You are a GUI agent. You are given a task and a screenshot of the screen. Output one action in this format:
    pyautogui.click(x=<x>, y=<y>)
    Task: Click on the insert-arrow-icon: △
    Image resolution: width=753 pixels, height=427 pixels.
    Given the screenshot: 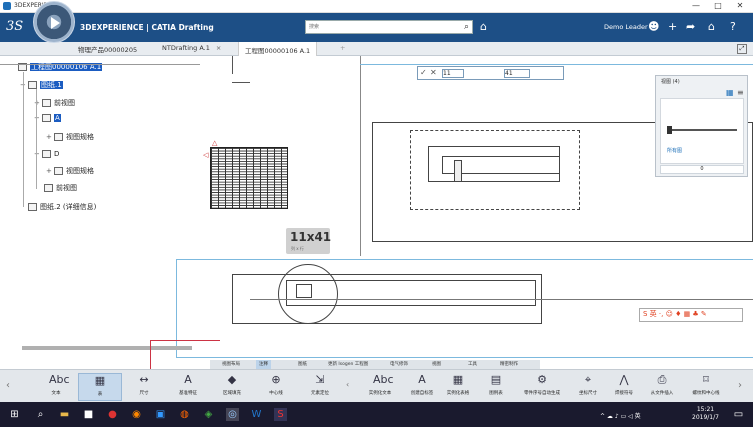 What is the action you would take?
    pyautogui.click(x=215, y=143)
    